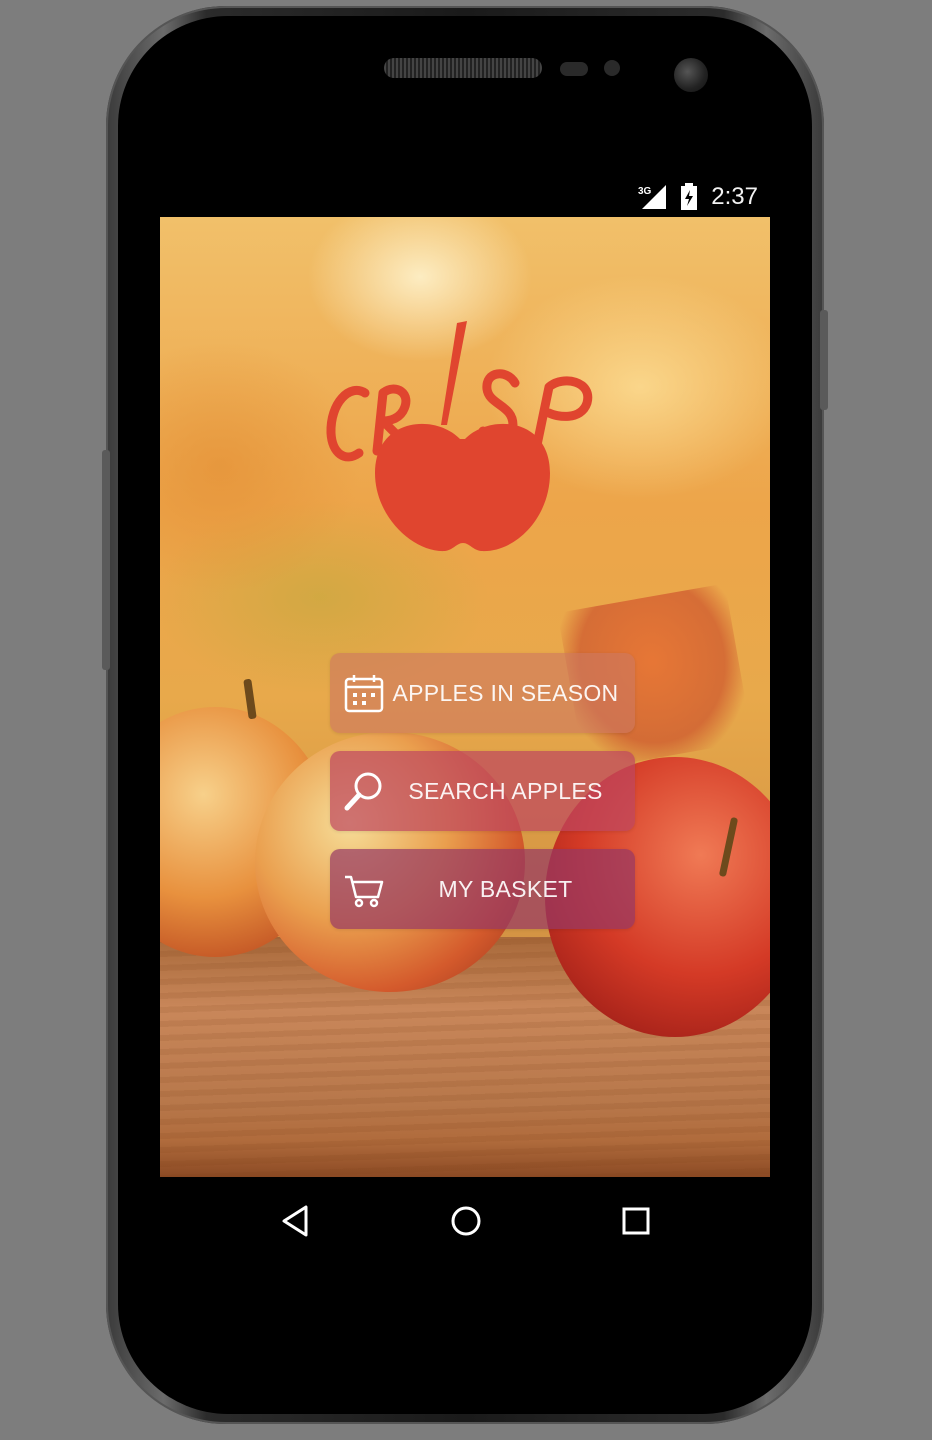  I want to click on my-basket-button: MY BASKET, so click(482, 889).